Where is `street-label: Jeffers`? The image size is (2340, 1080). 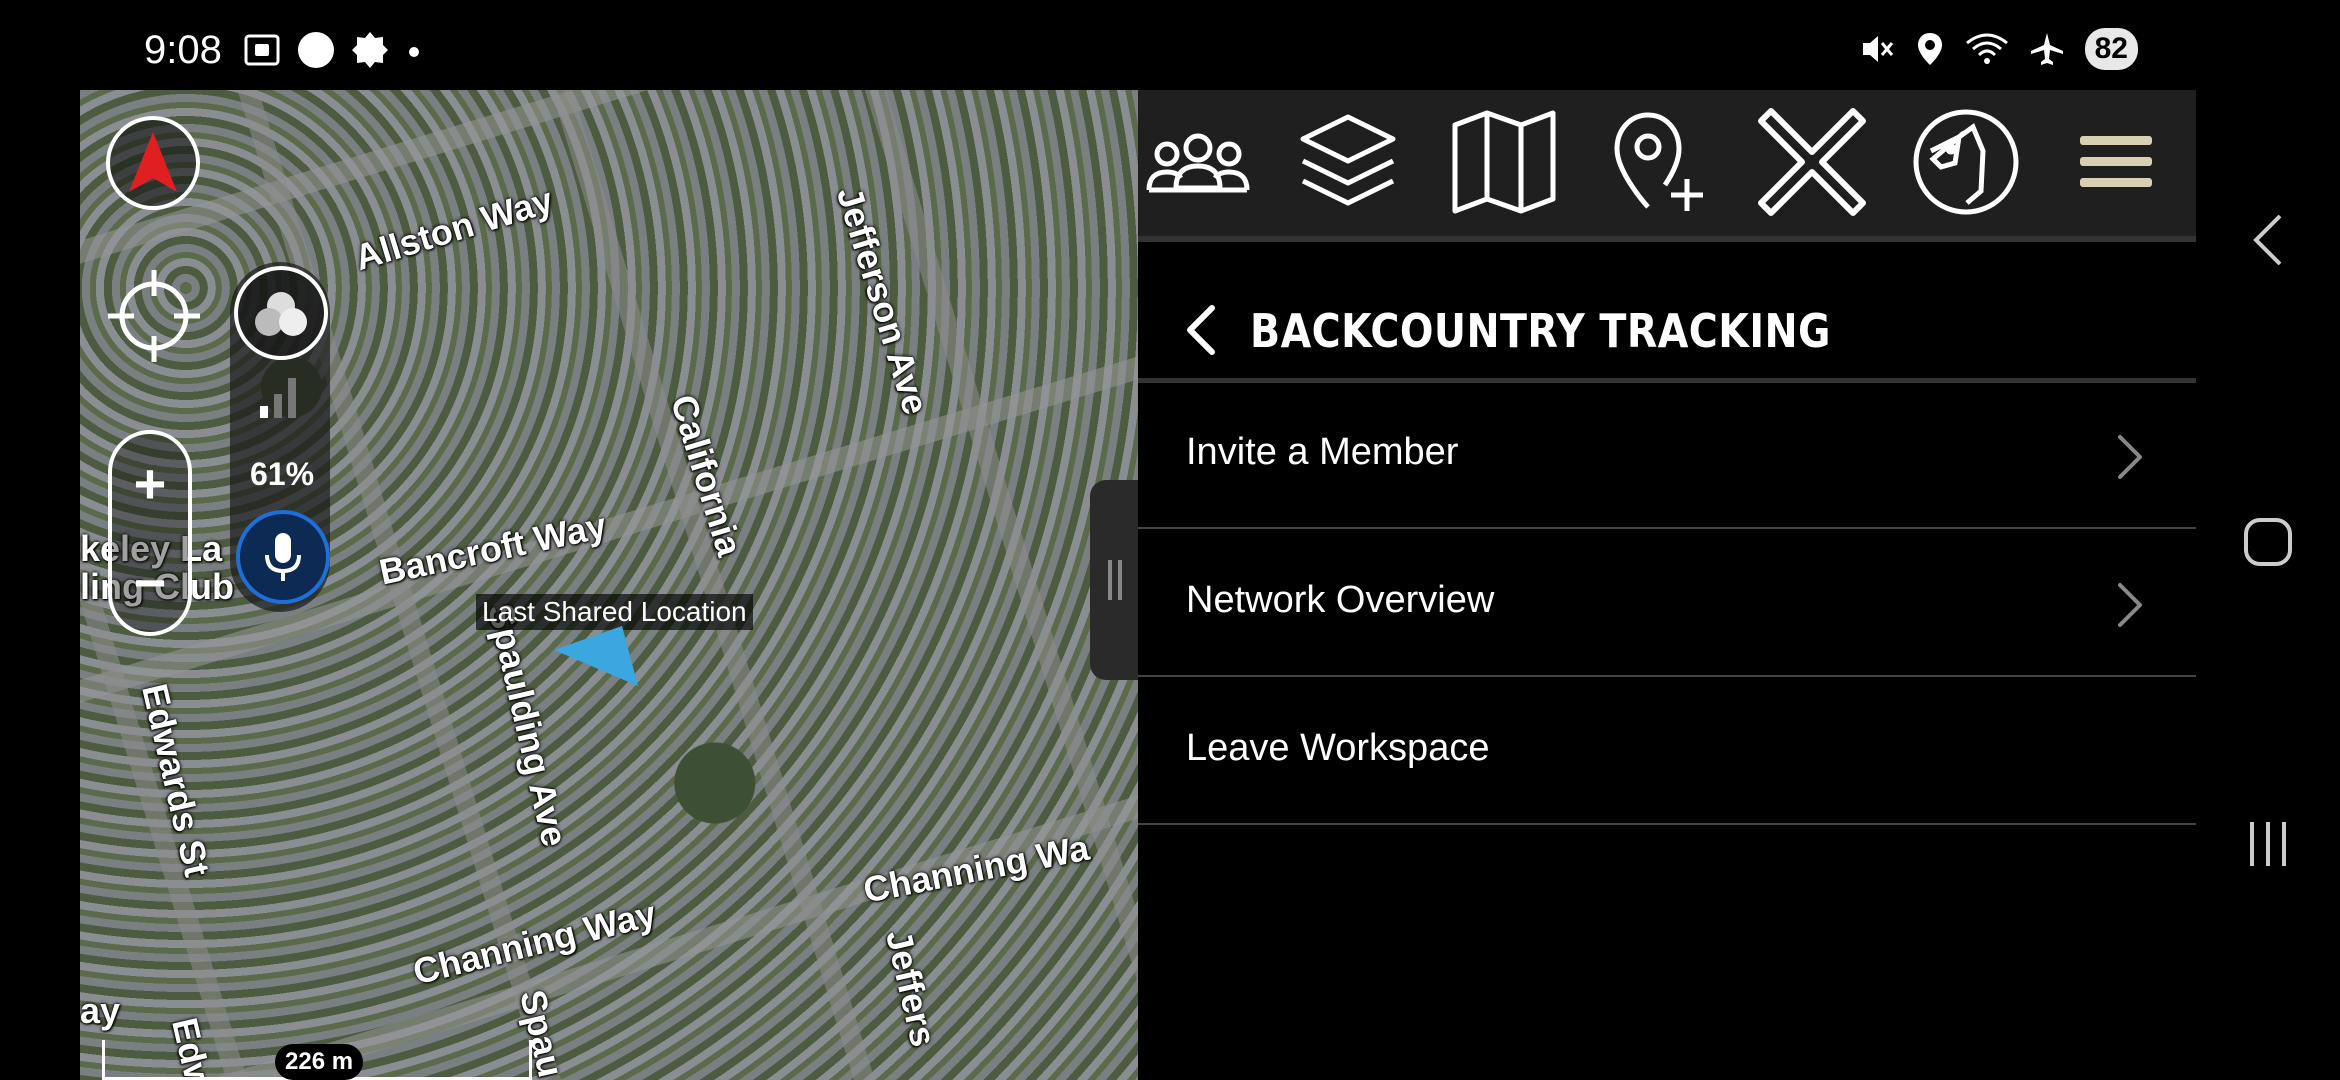
street-label: Jeffers is located at coordinates (911, 988).